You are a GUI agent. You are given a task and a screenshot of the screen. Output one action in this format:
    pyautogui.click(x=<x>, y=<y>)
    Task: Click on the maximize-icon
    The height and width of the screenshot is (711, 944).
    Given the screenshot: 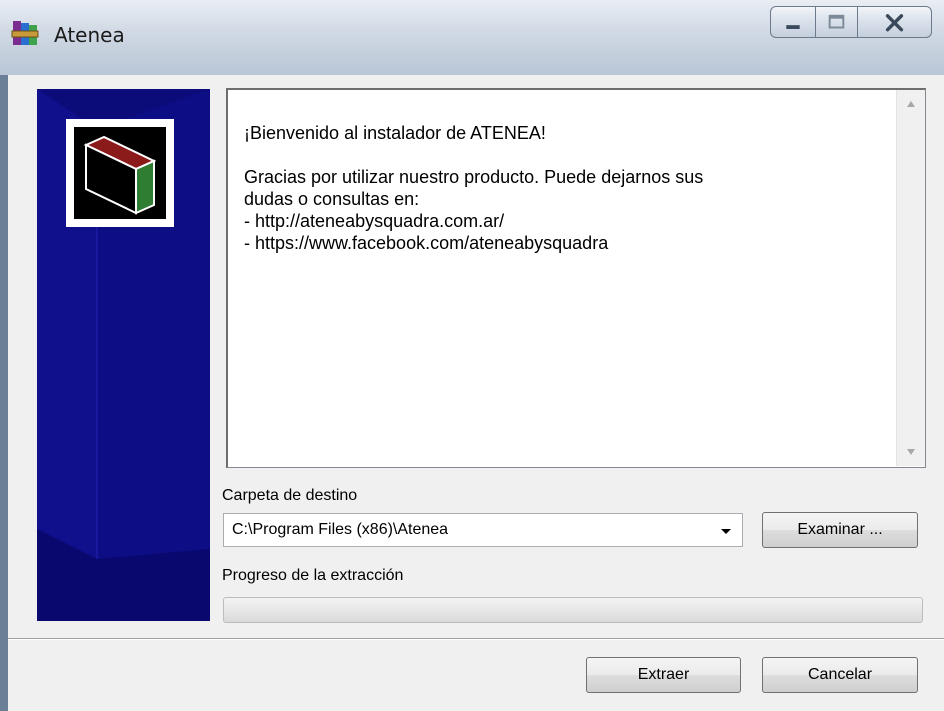 What is the action you would take?
    pyautogui.click(x=836, y=21)
    